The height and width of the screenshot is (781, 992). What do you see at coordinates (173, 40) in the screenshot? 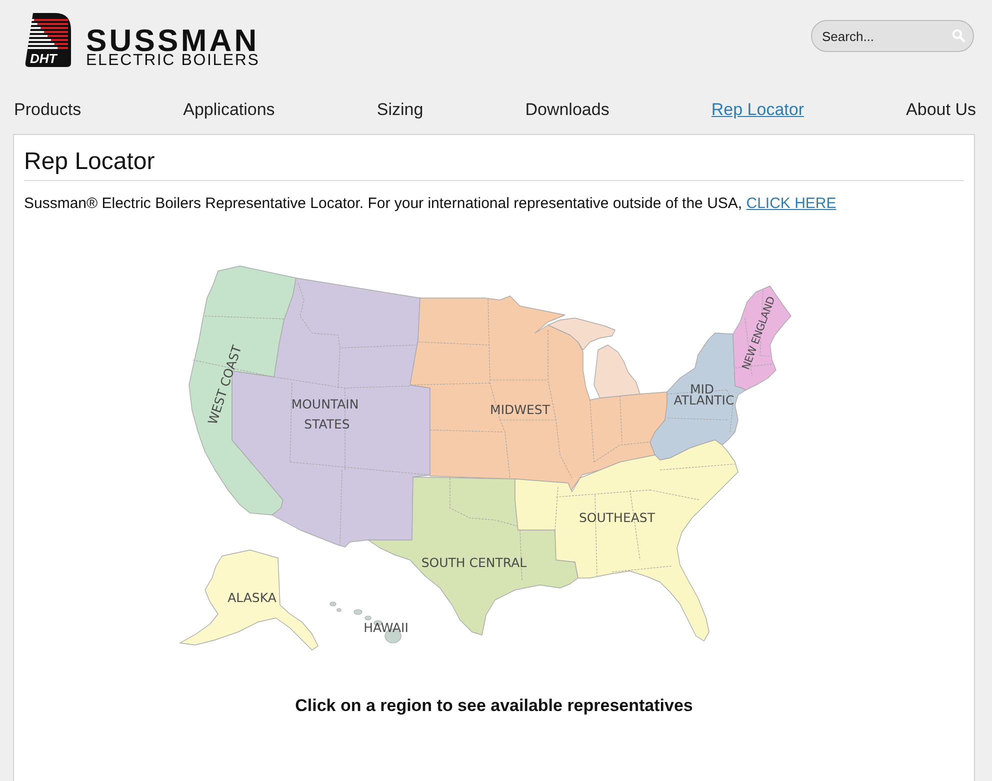
I see `brand-name: SUSSMAN` at bounding box center [173, 40].